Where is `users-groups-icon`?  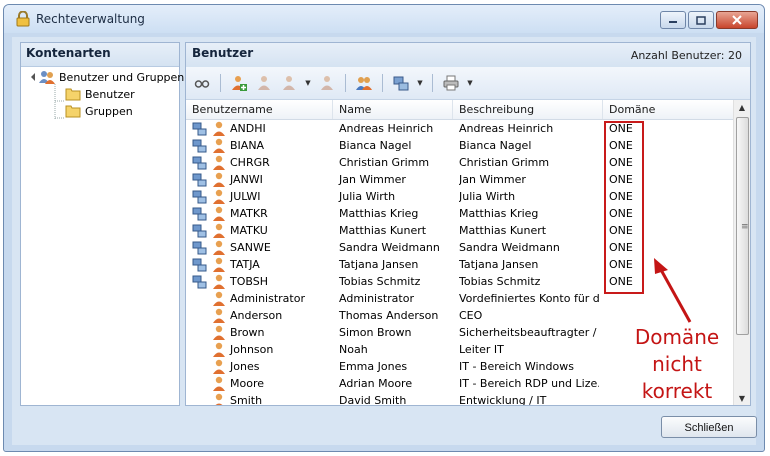
users-groups-icon is located at coordinates (47, 77).